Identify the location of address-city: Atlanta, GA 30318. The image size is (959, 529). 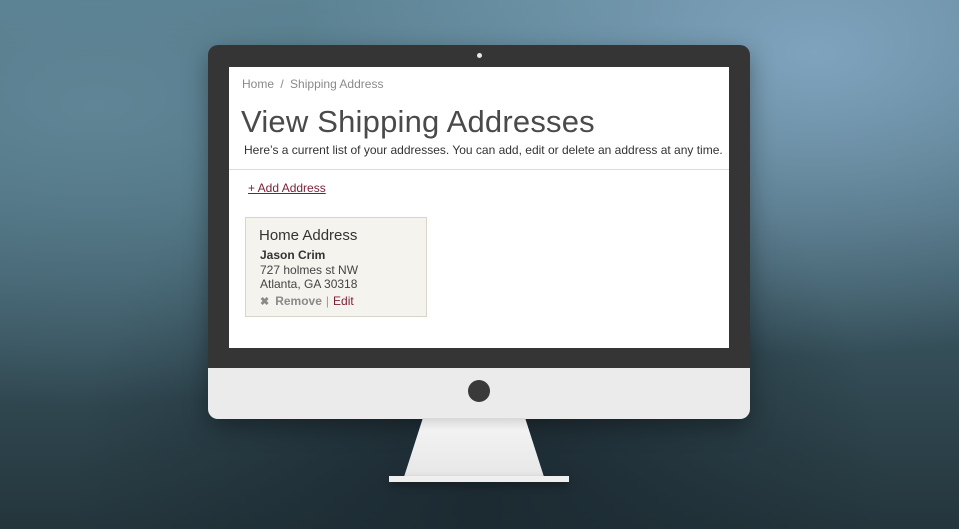
(309, 284).